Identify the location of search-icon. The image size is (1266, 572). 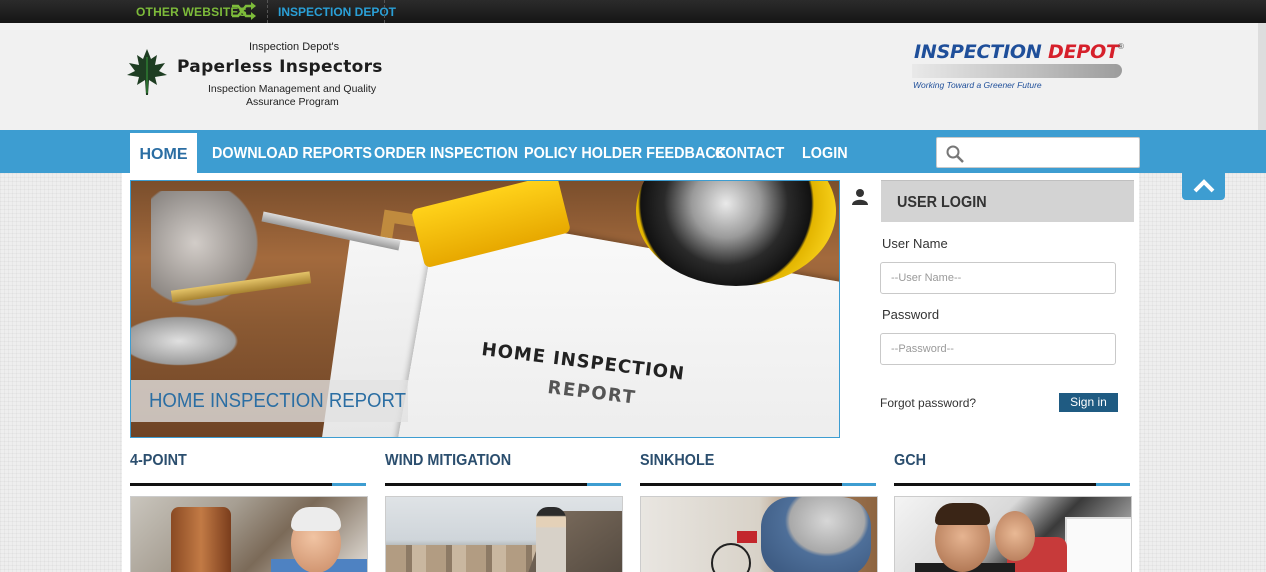
(955, 156).